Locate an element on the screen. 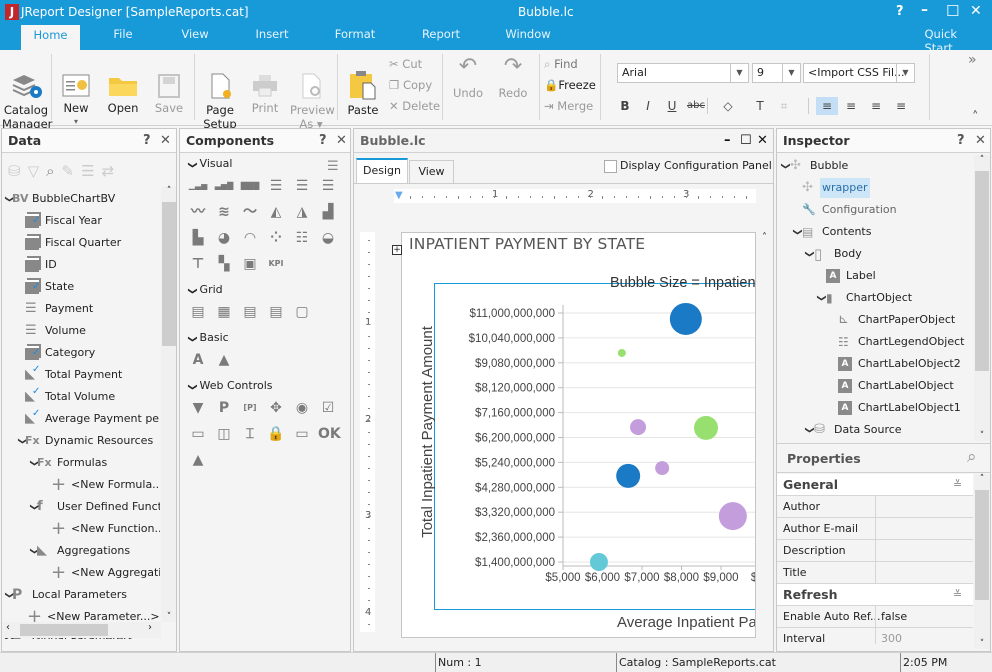 The width and height of the screenshot is (992, 672). y-axis-label: Total Inpatient Payment Amount is located at coordinates (427, 431).